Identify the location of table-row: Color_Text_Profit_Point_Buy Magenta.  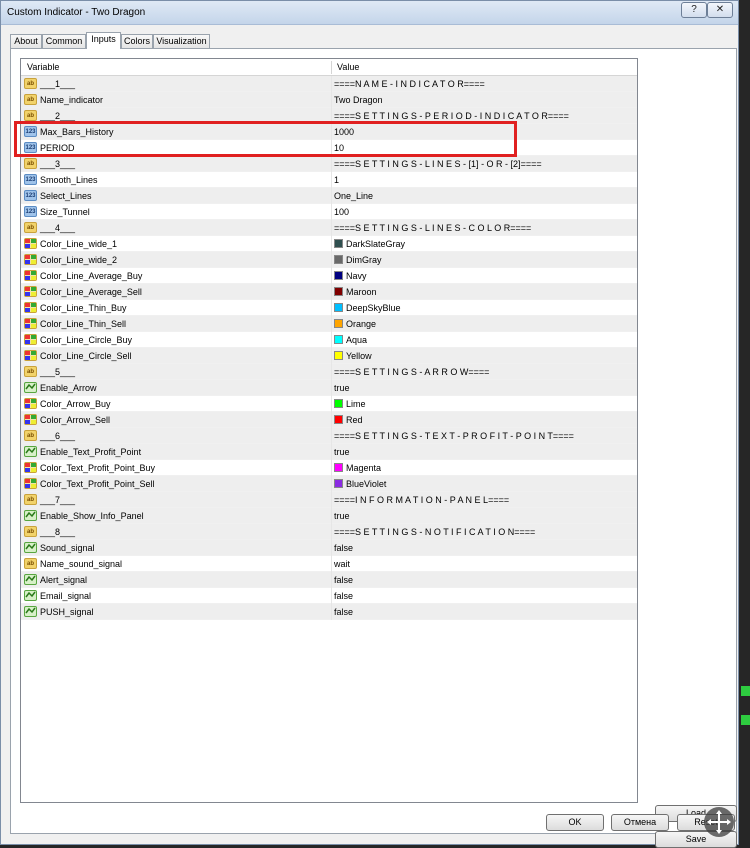
(329, 468).